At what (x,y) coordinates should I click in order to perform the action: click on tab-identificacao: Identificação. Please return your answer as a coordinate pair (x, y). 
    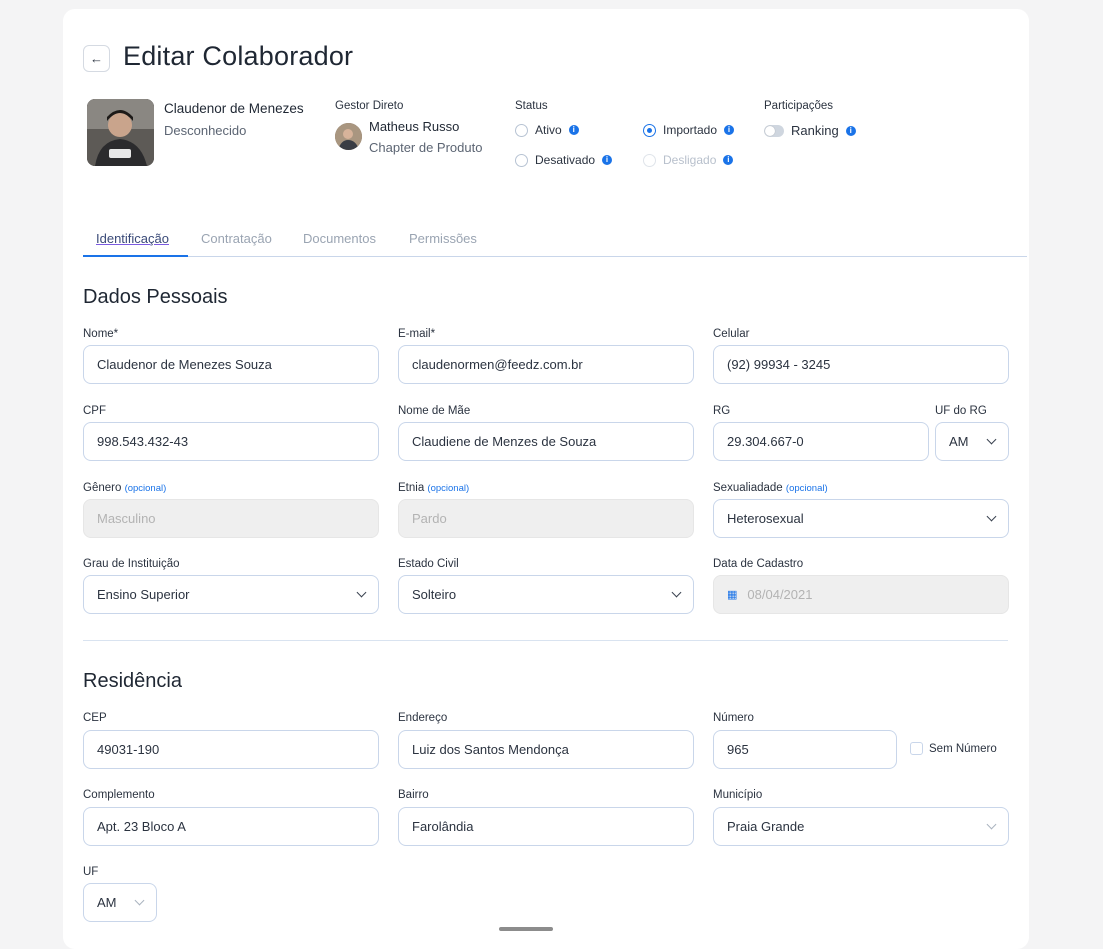
    Looking at the image, I should click on (132, 238).